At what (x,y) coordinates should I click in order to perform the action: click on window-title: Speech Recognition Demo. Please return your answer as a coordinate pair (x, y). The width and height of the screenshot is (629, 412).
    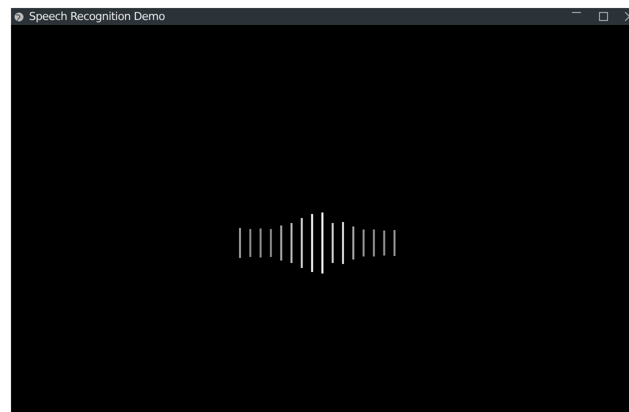
    Looking at the image, I should click on (97, 16).